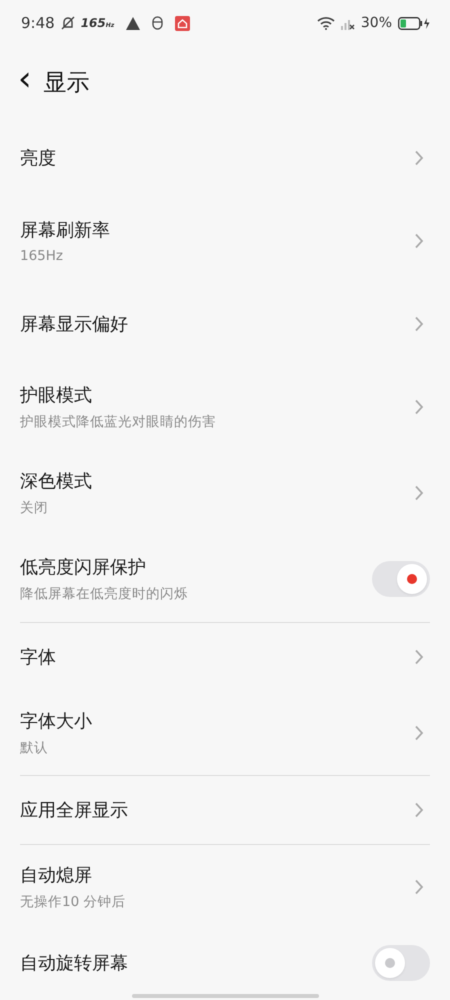  What do you see at coordinates (38, 158) in the screenshot?
I see `setting-title: 亮度` at bounding box center [38, 158].